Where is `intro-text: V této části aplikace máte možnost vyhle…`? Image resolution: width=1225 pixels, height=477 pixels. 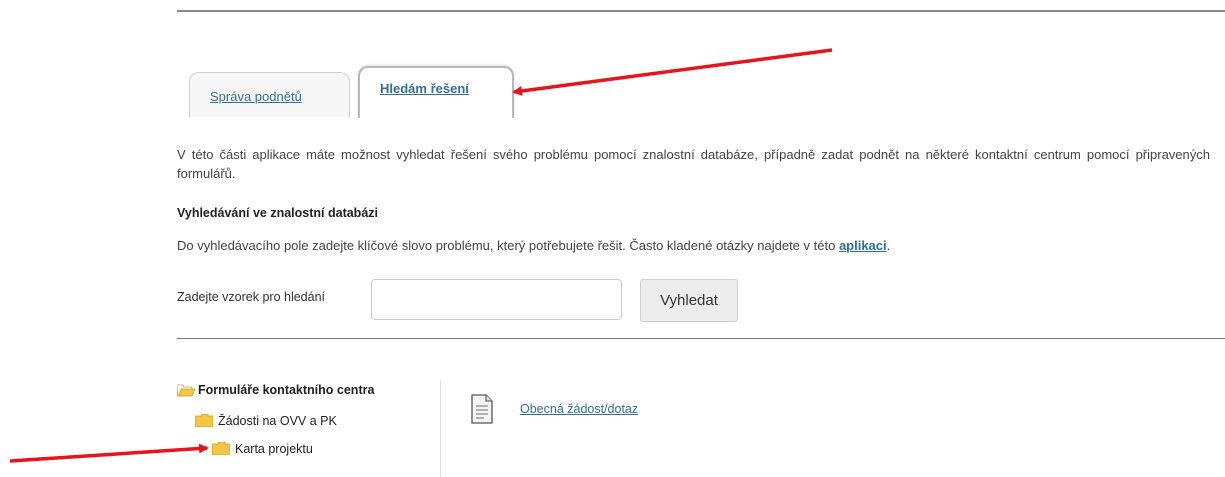
intro-text: V této části aplikace máte možnost vyhle… is located at coordinates (693, 164).